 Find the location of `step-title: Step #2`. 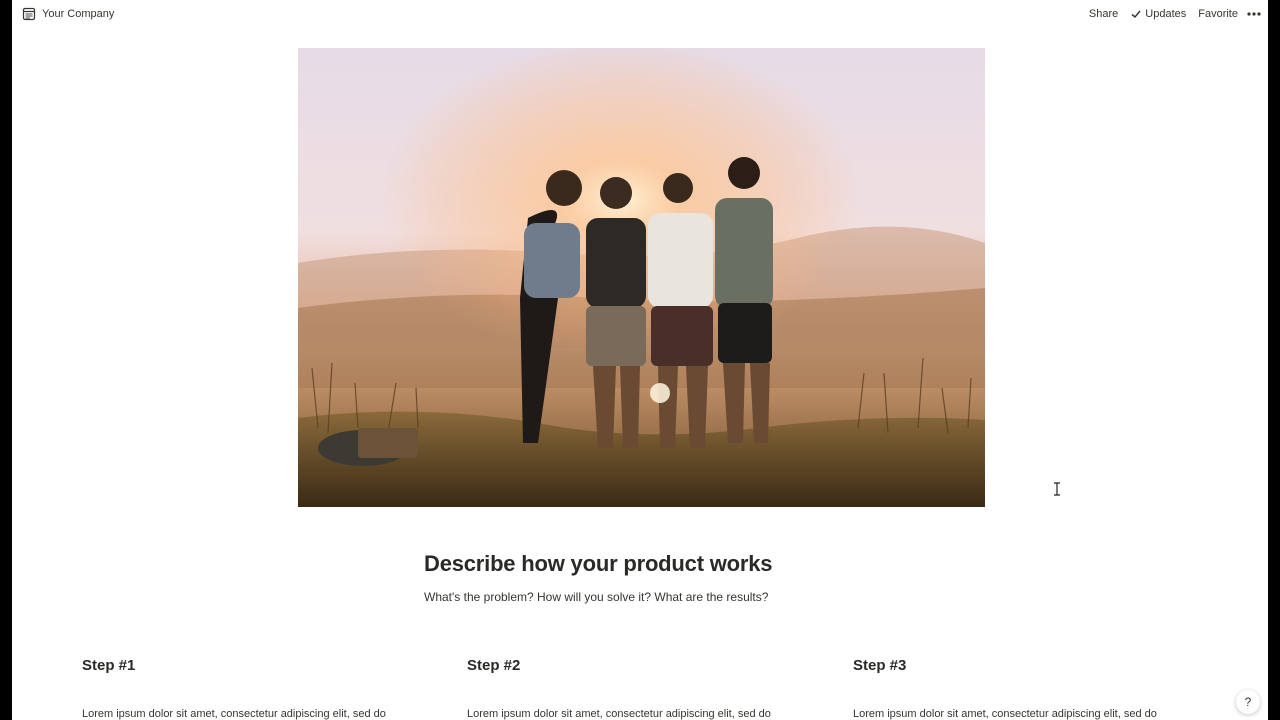

step-title: Step #2 is located at coordinates (647, 665).